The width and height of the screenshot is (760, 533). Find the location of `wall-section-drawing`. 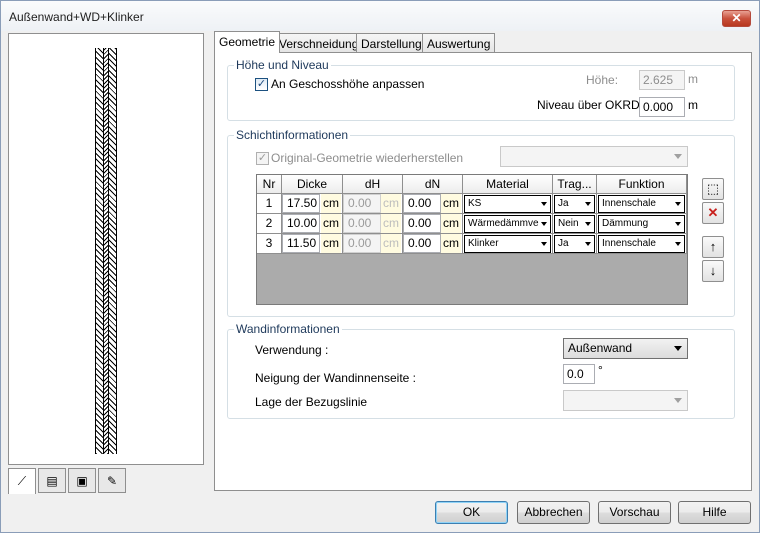

wall-section-drawing is located at coordinates (106, 251).